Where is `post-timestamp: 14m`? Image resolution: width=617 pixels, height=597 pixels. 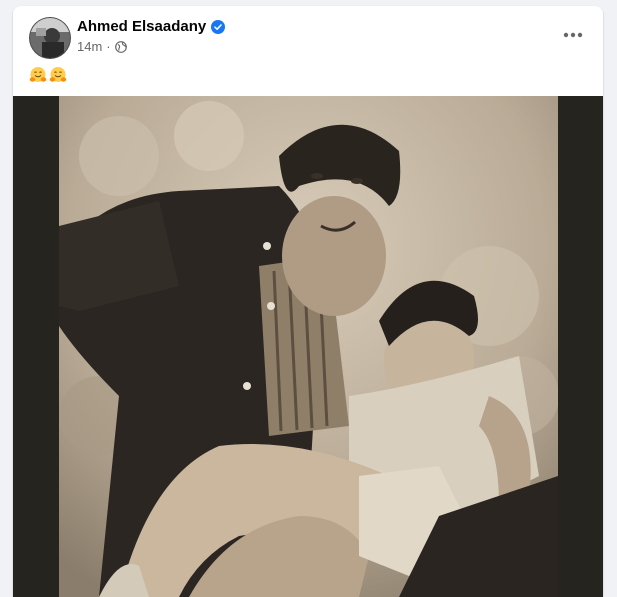
post-timestamp: 14m is located at coordinates (89, 46).